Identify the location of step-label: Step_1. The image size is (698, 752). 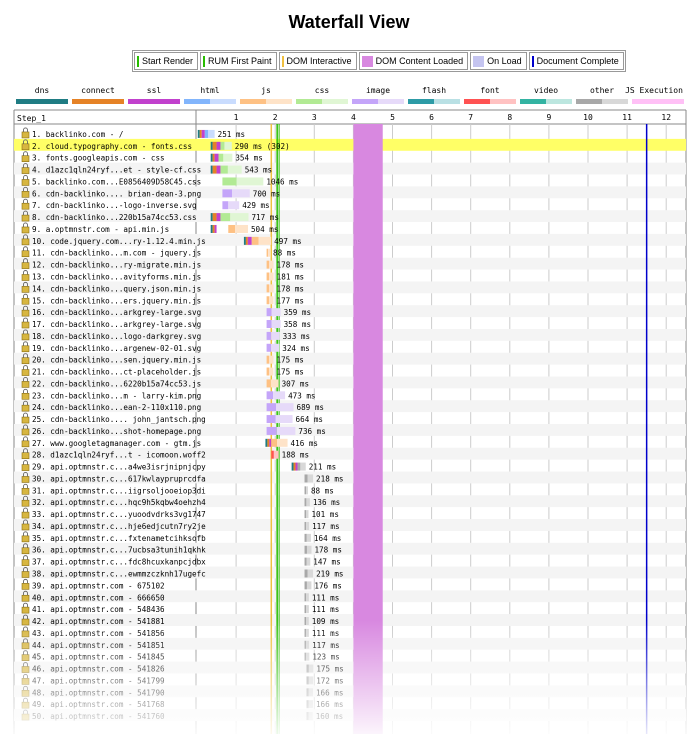
(31, 118).